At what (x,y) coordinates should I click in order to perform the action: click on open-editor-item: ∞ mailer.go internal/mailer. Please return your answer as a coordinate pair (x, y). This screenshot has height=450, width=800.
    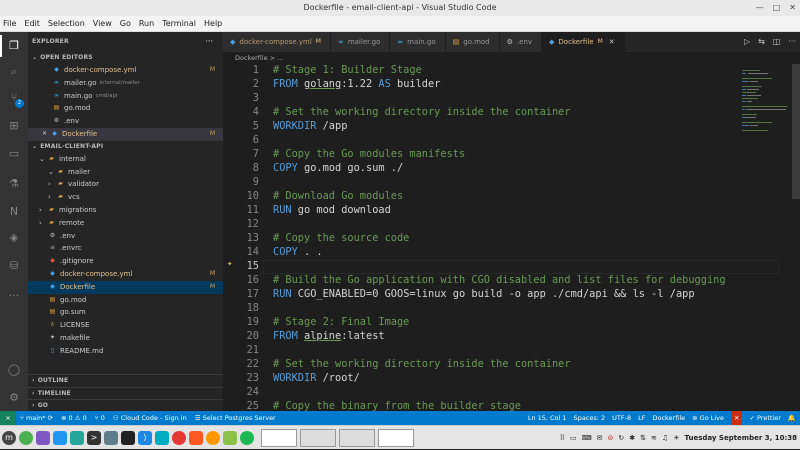
    Looking at the image, I should click on (125, 83).